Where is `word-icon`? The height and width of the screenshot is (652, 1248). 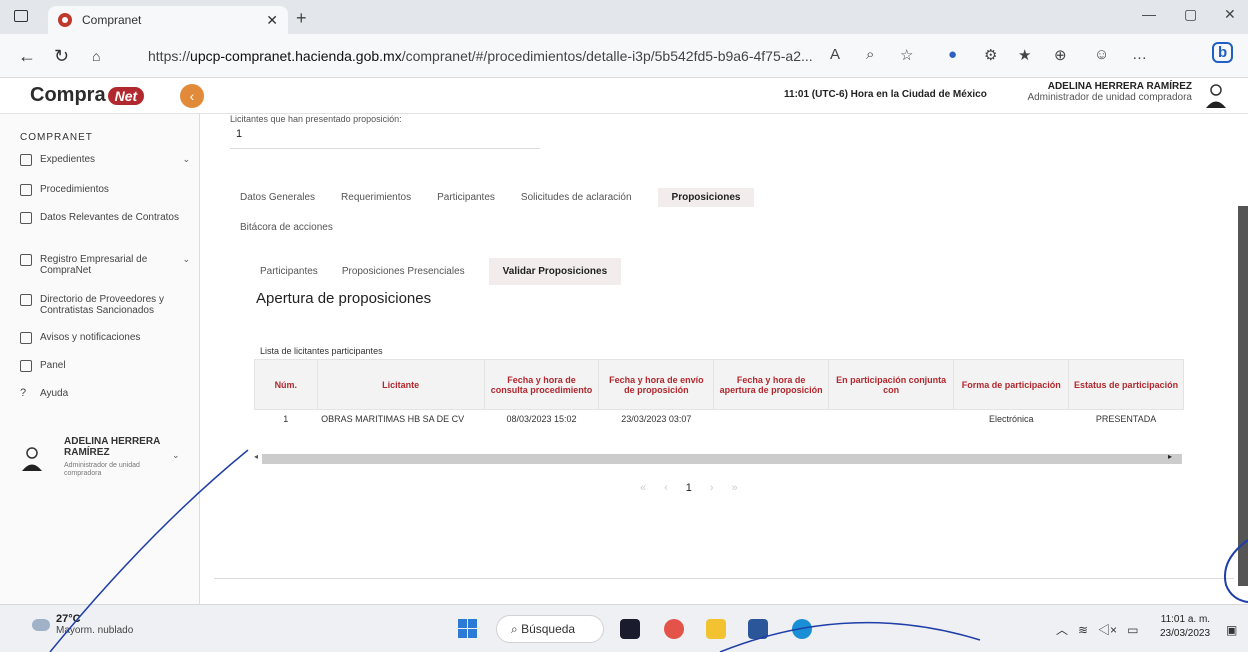 word-icon is located at coordinates (758, 629).